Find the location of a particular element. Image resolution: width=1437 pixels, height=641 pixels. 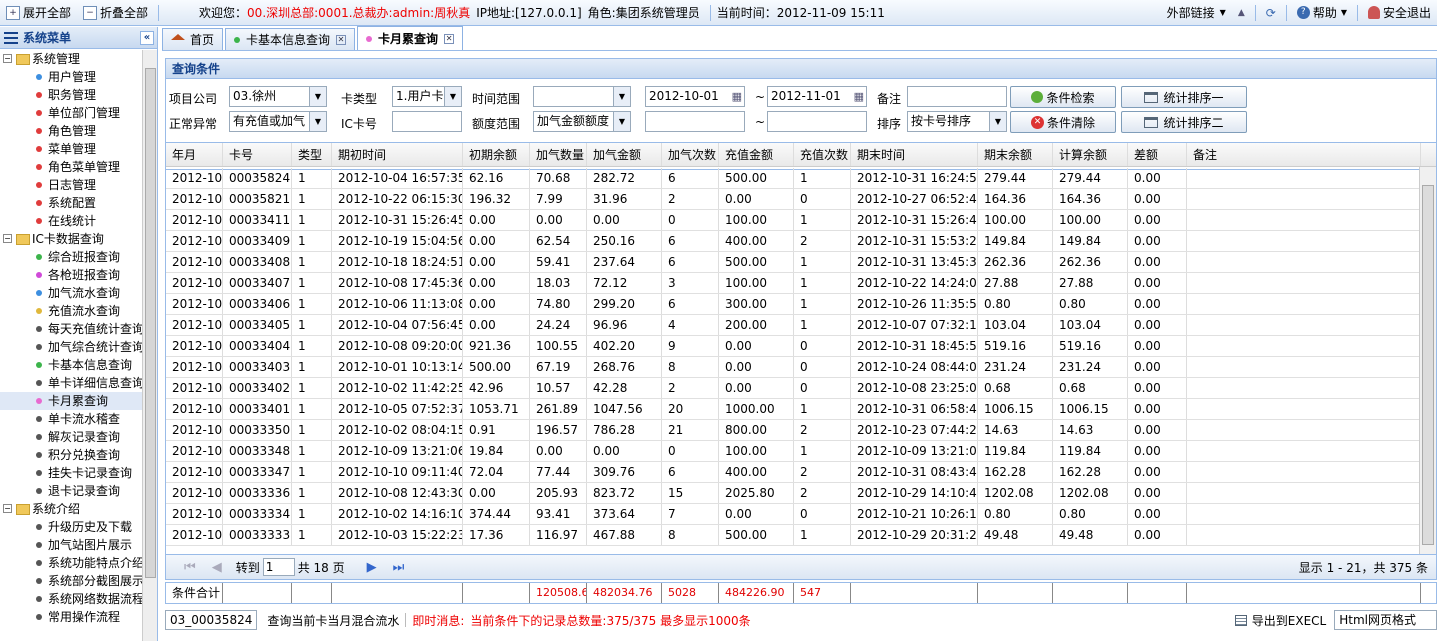

menu-item: 每天充值统计查询 is located at coordinates (71, 329).